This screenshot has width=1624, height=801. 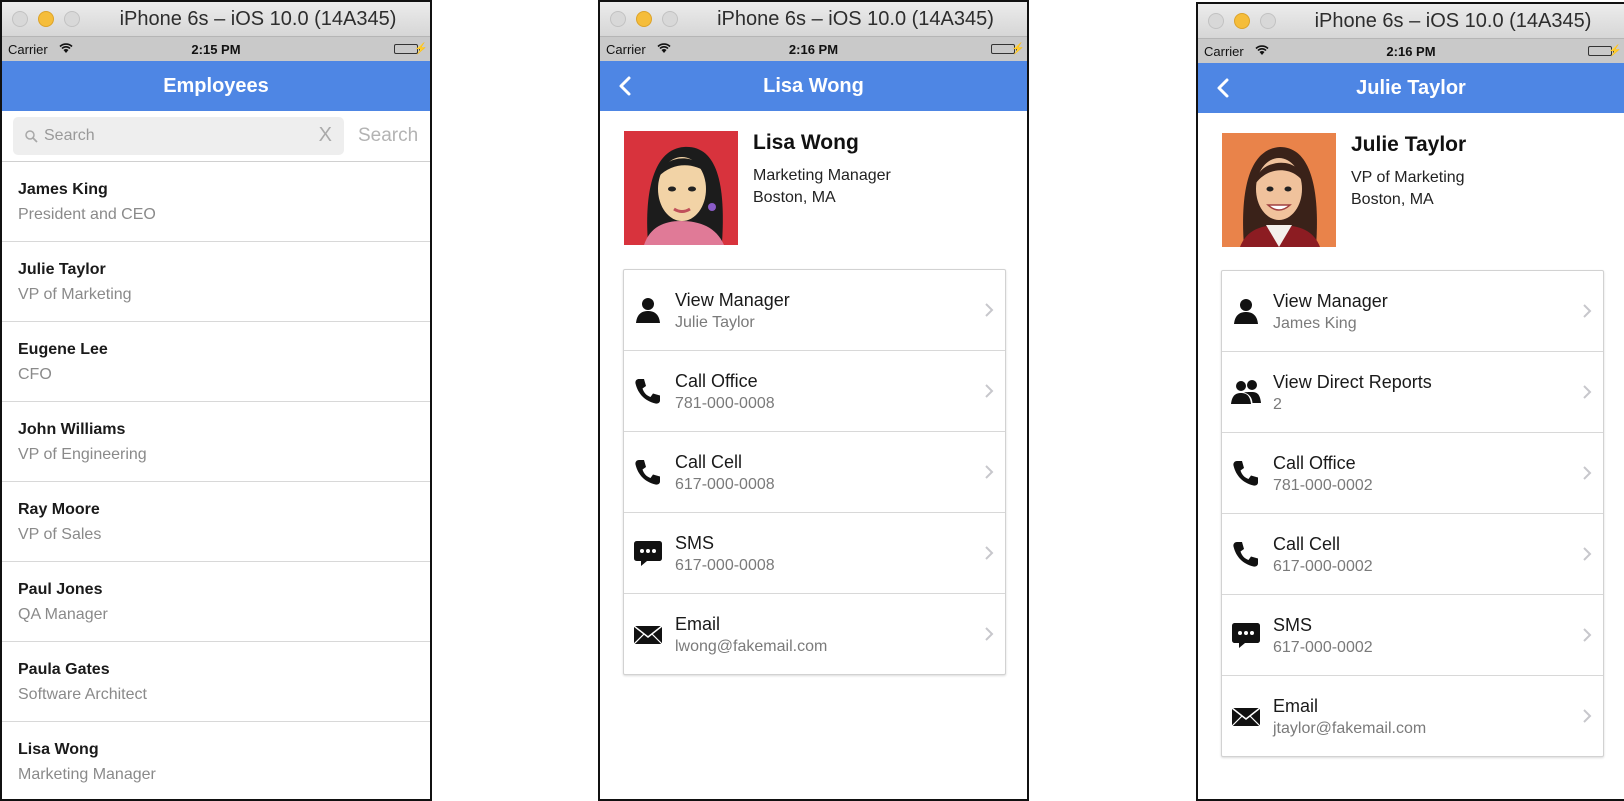 What do you see at coordinates (216, 682) in the screenshot?
I see `employee-row: Paula Gates Software Architect` at bounding box center [216, 682].